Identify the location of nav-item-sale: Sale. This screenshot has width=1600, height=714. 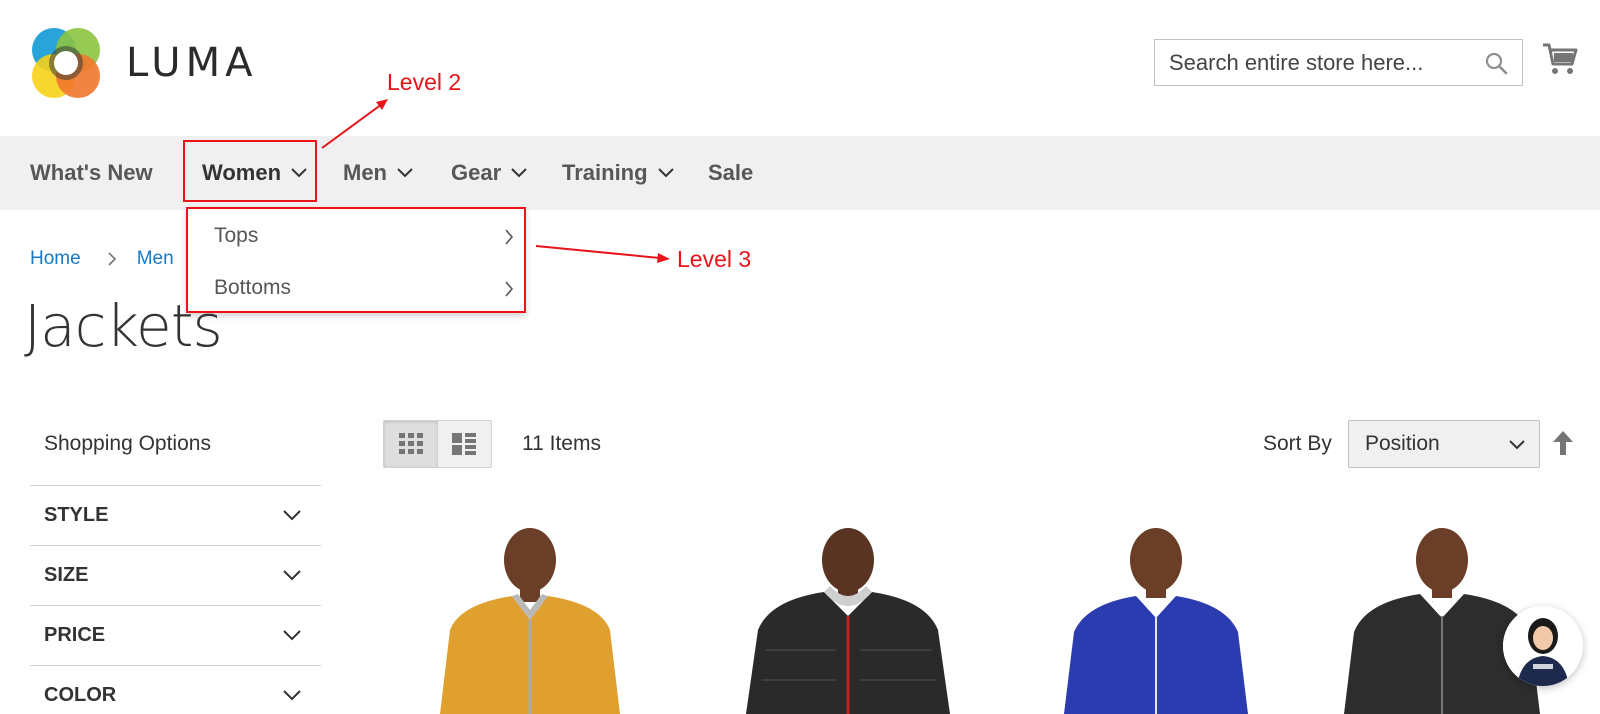
(730, 173).